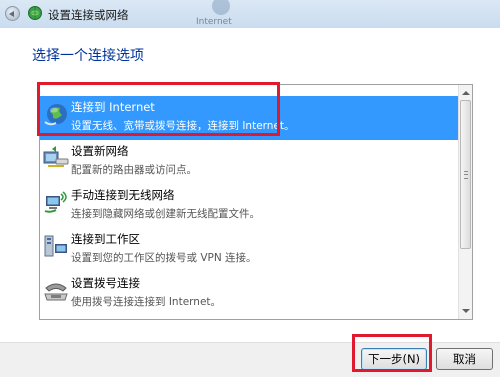  What do you see at coordinates (56, 156) in the screenshot?
I see `router-icon` at bounding box center [56, 156].